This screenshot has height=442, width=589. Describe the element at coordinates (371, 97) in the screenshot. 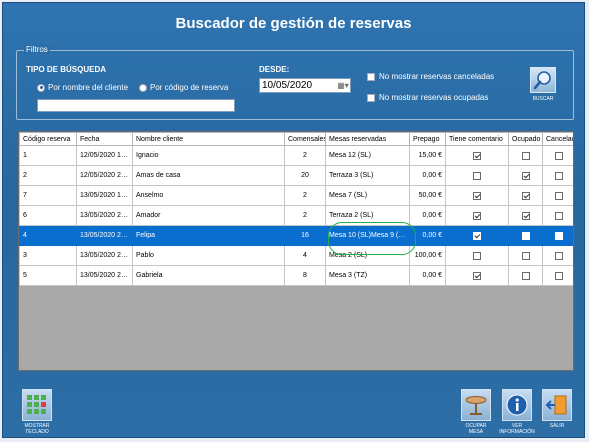

I see `hide-occupied-checkbox` at that location.